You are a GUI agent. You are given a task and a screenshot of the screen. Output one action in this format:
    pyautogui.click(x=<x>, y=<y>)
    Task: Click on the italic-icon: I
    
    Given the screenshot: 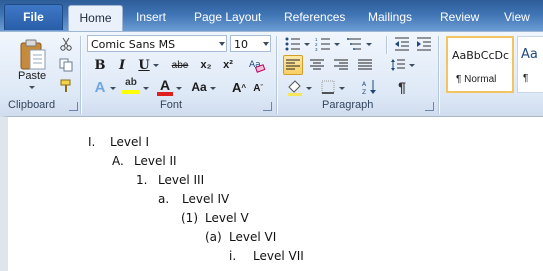 What is the action you would take?
    pyautogui.click(x=122, y=65)
    